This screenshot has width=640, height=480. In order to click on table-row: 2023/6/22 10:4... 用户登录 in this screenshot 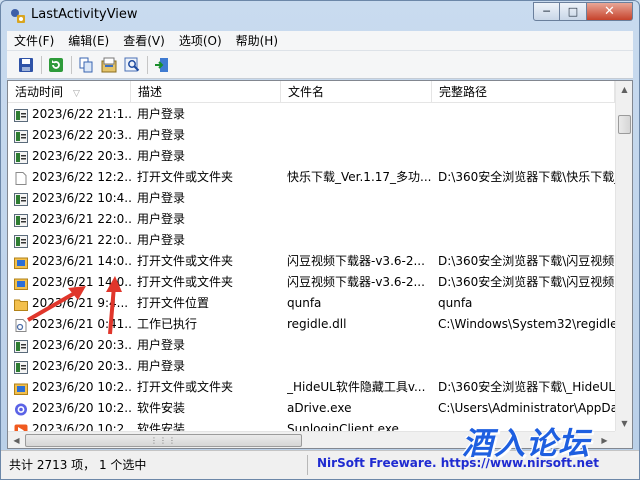, I will do `click(311, 198)`.